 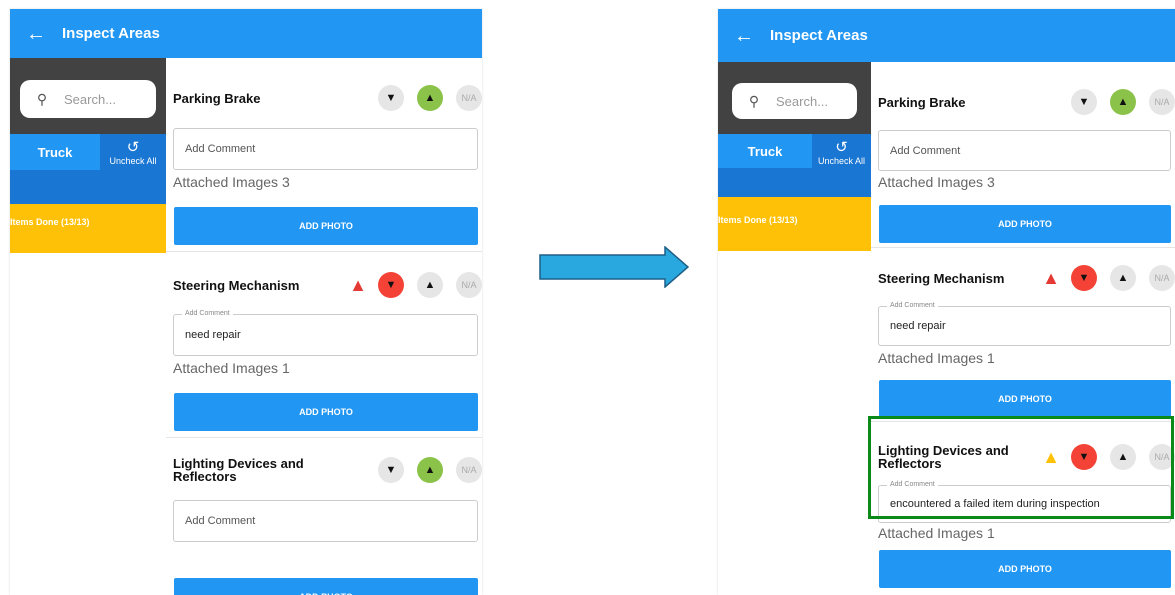 What do you see at coordinates (238, 470) in the screenshot?
I see `item-name: Lighting Devices and Reflectors` at bounding box center [238, 470].